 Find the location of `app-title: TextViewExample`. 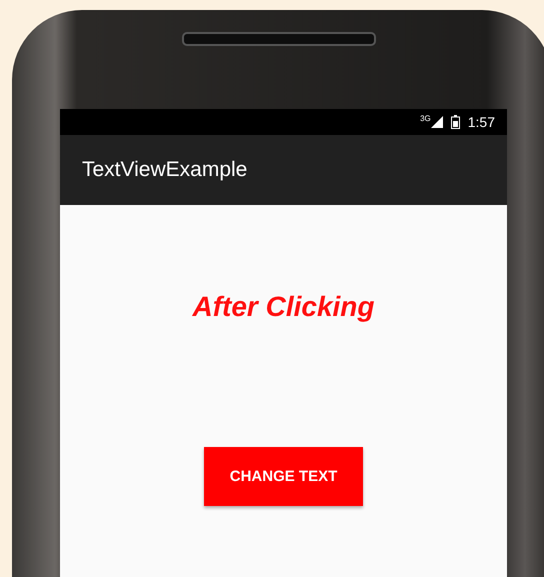

app-title: TextViewExample is located at coordinates (165, 170).